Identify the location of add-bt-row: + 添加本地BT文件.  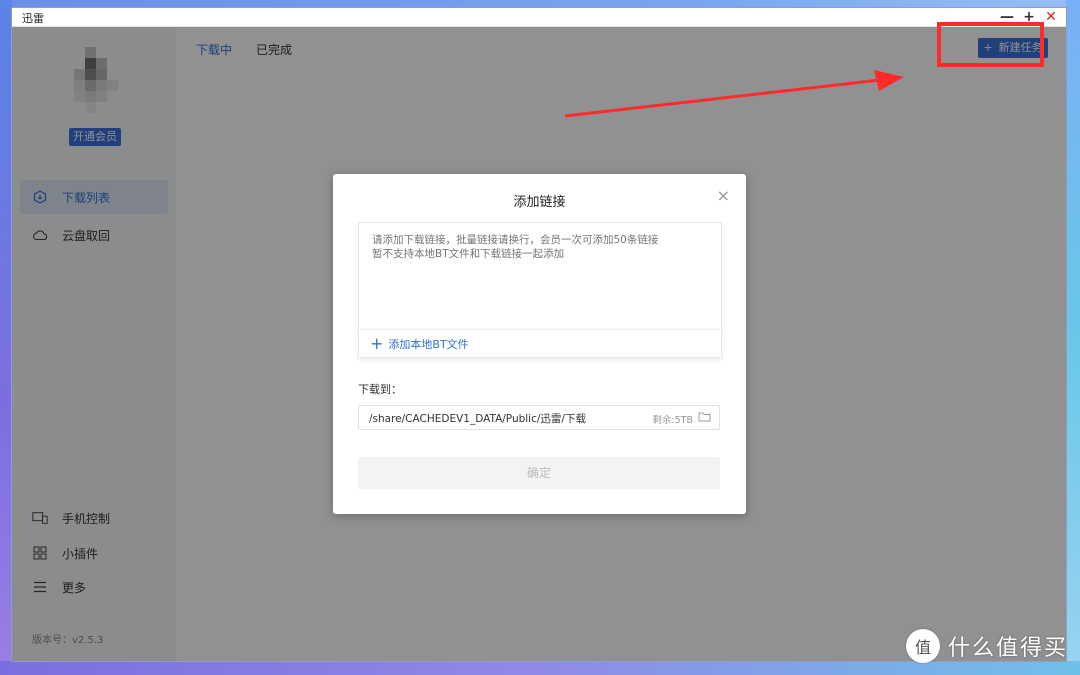
(540, 343).